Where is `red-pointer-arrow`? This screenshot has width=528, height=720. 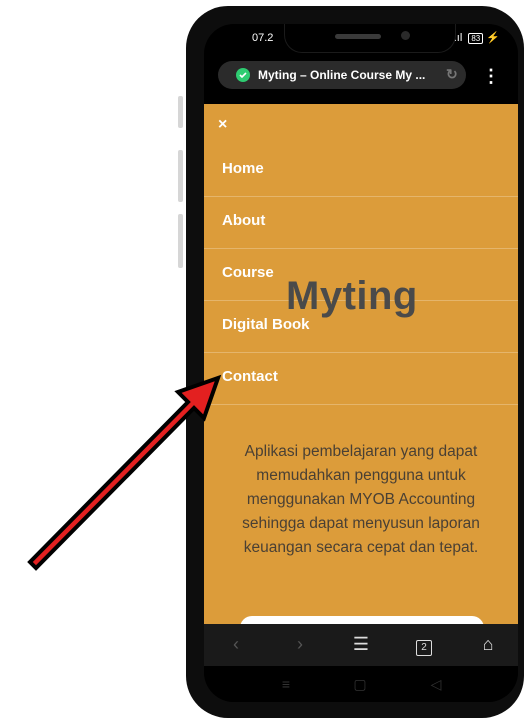 red-pointer-arrow is located at coordinates (124, 472).